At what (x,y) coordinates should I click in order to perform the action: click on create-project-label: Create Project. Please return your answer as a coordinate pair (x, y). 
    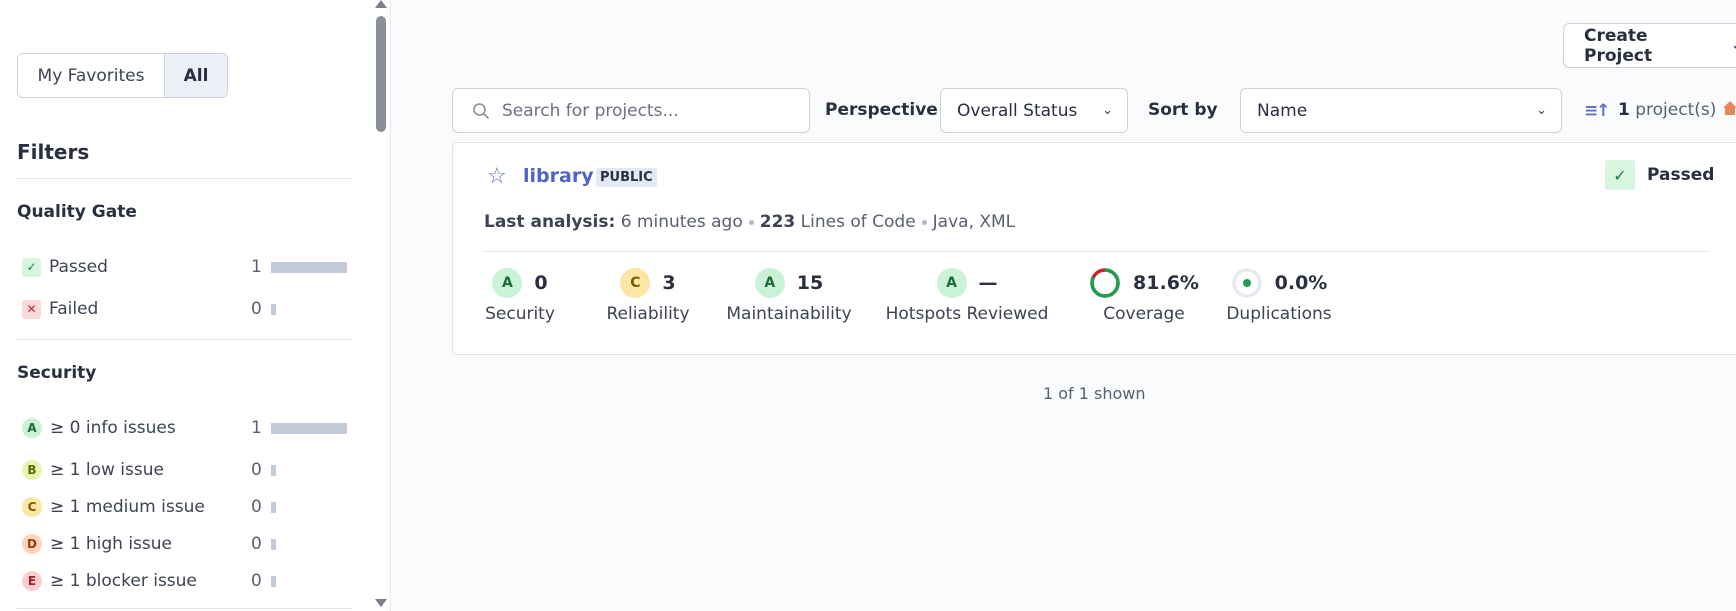
    Looking at the image, I should click on (1618, 45).